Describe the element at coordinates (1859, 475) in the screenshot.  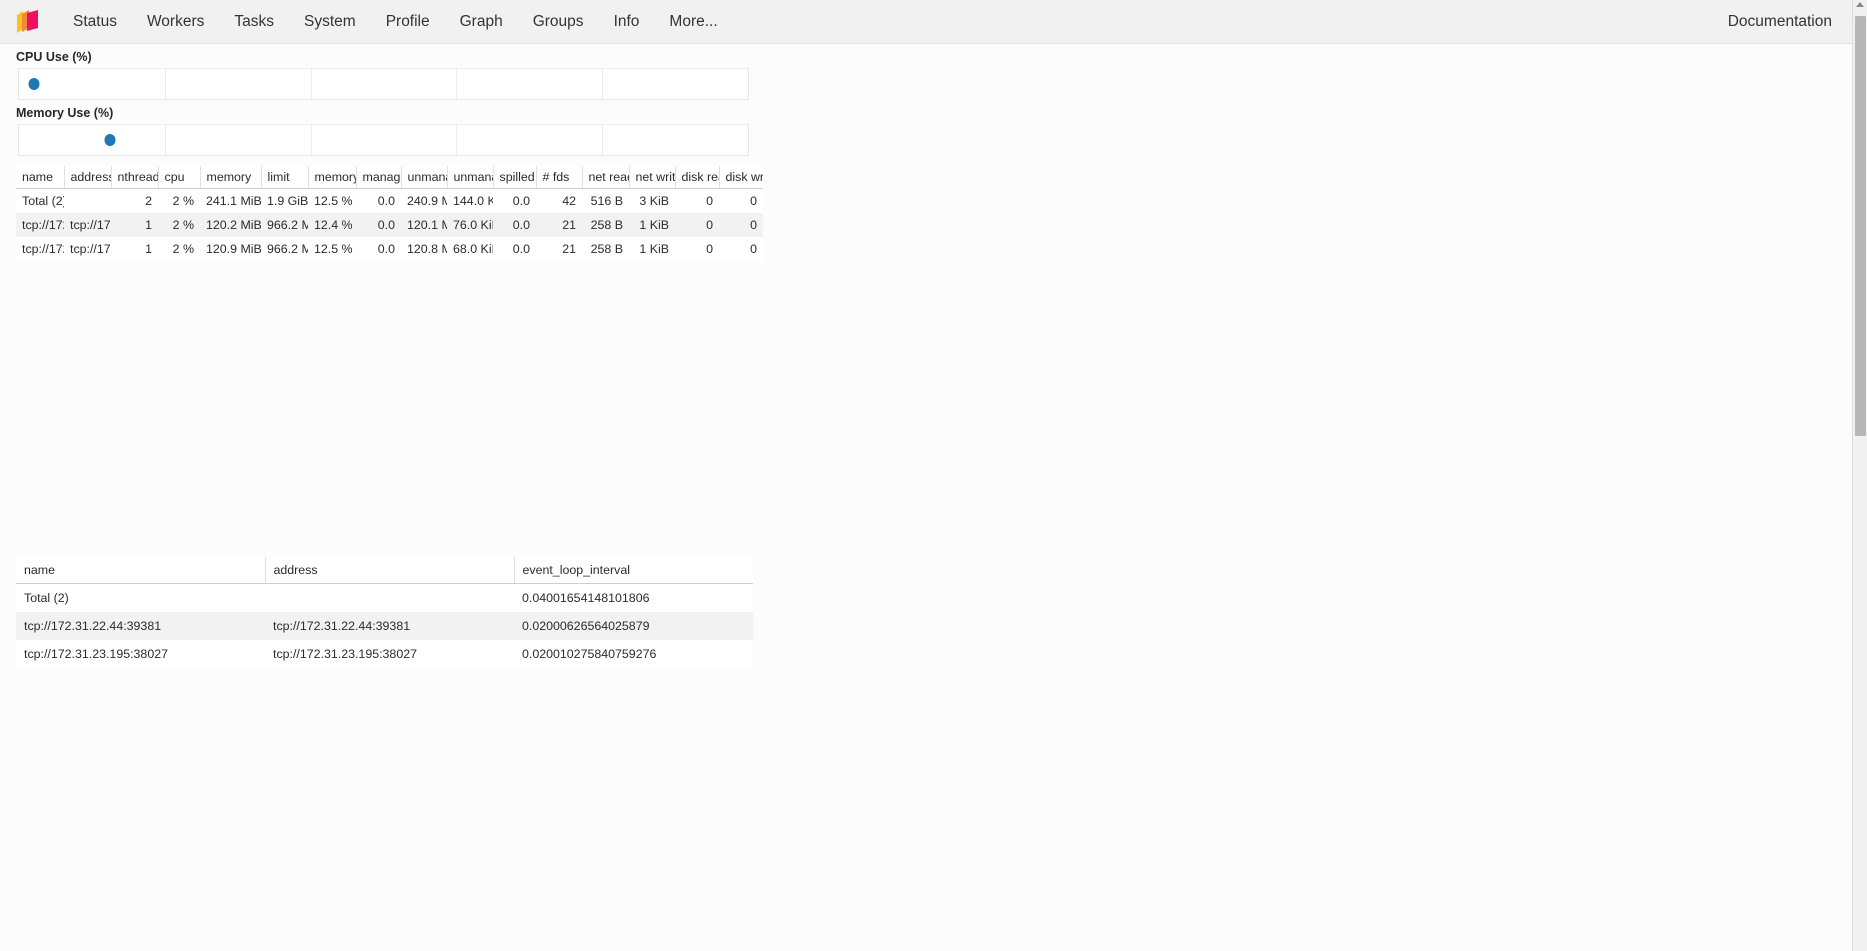
I see `vertical-scrollbar` at that location.